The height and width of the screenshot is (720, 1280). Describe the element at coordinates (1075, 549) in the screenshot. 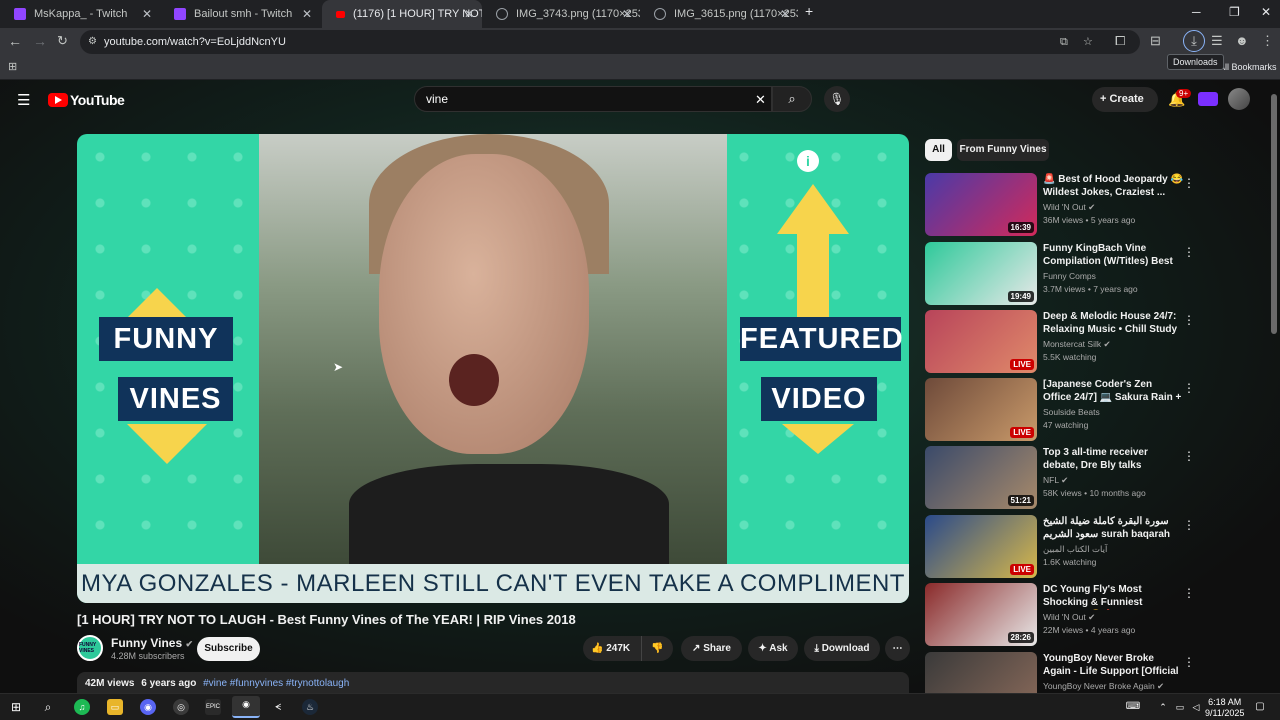

I see `rec-channel: آيات الكتاب المبين` at that location.